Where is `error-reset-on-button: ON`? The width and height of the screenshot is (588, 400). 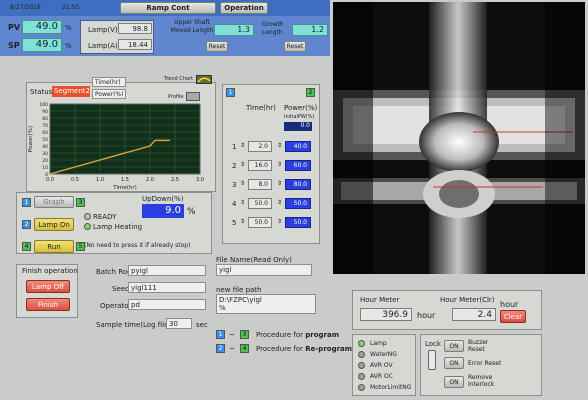
error-reset-on-button: ON is located at coordinates (454, 363).